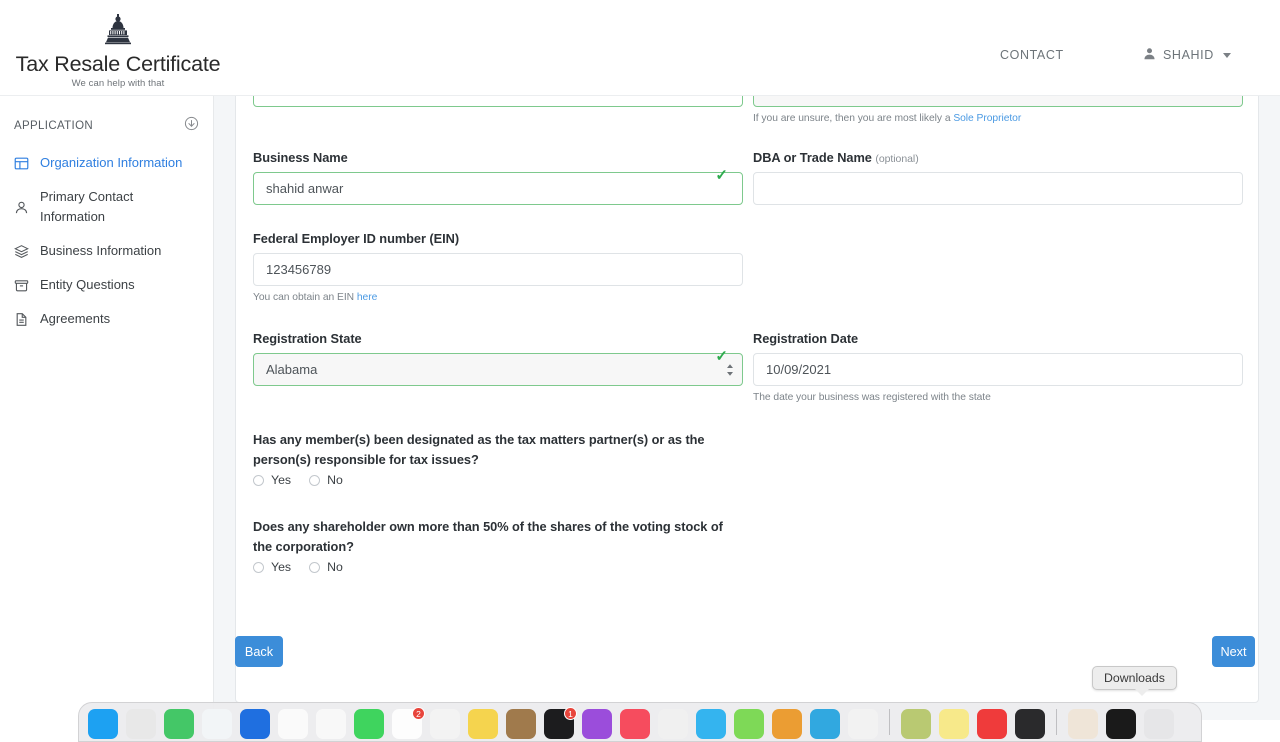 The width and height of the screenshot is (1280, 742). I want to click on dock-icon-launchpad, so click(141, 724).